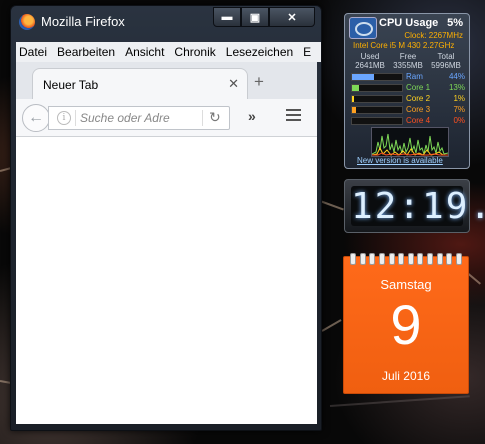  What do you see at coordinates (414, 76) in the screenshot?
I see `usage-label: Ram` at bounding box center [414, 76].